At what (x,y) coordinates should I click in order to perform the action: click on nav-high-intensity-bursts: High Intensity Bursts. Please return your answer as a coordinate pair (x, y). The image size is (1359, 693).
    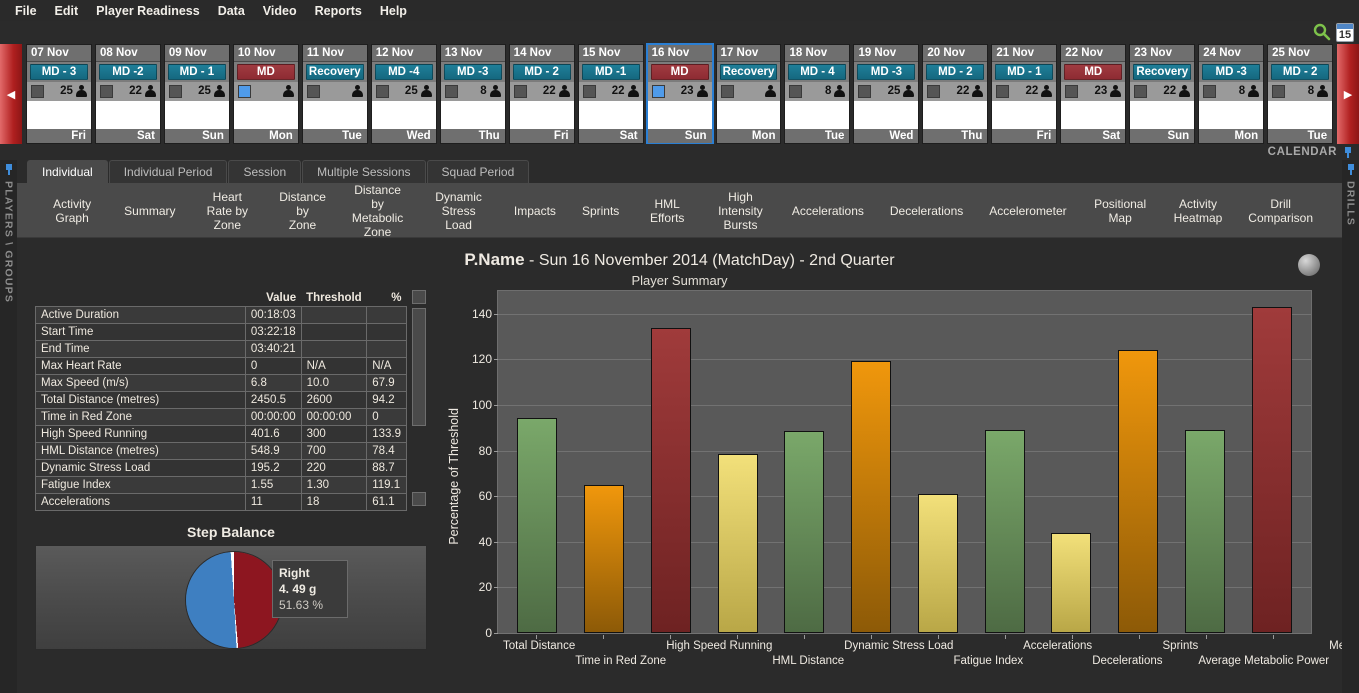
    Looking at the image, I should click on (740, 211).